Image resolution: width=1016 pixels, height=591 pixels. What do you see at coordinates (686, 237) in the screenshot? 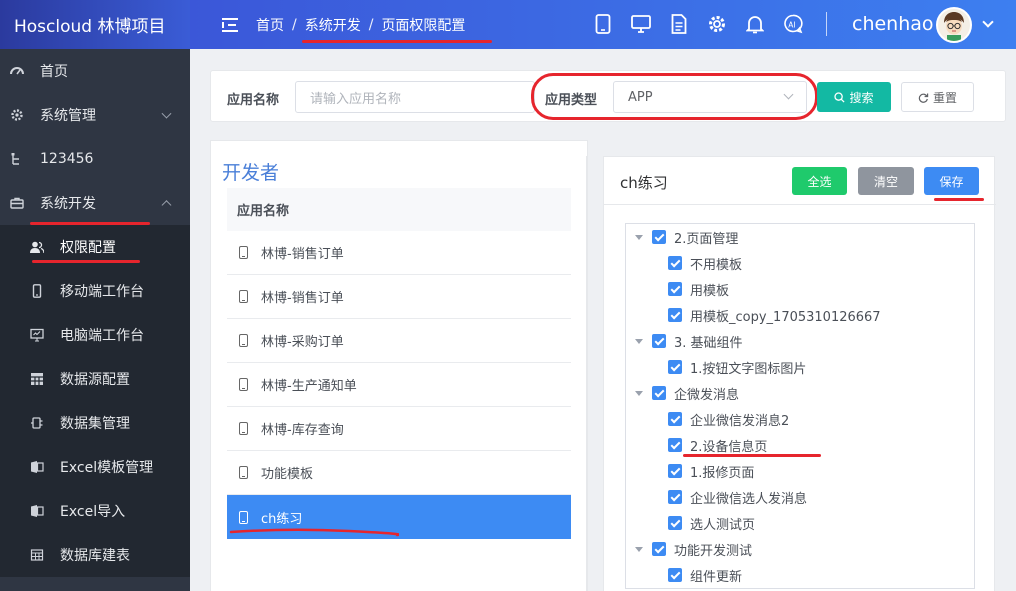
I see `tree-node: 2.页面管理` at bounding box center [686, 237].